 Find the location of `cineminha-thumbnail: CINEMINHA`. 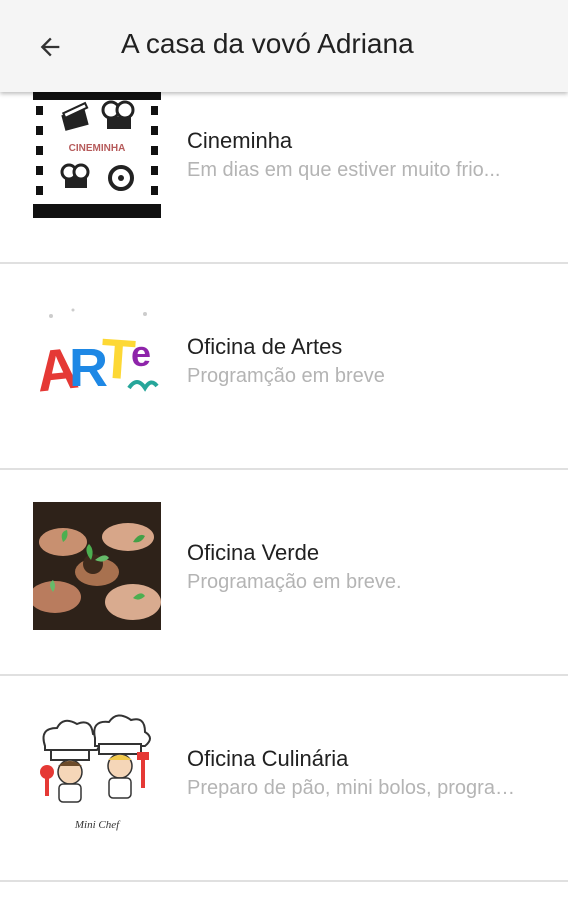

cineminha-thumbnail: CINEMINHA is located at coordinates (97, 154).